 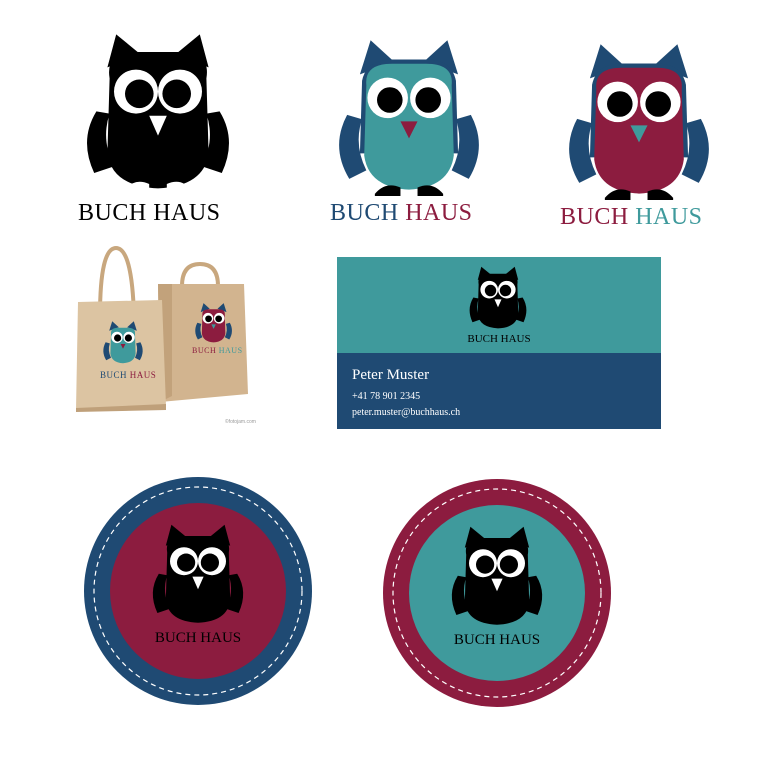 I want to click on contact-name: Peter Muster, so click(x=391, y=375).